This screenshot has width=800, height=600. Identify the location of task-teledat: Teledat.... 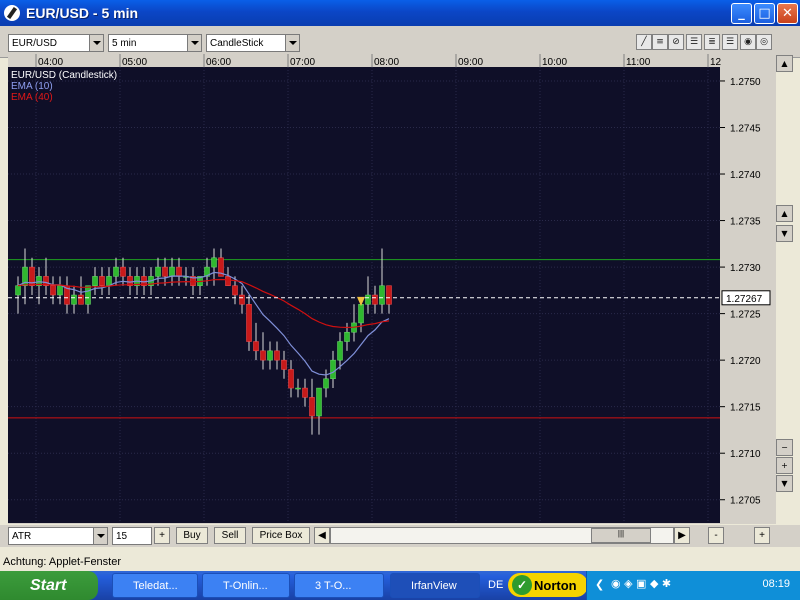
(155, 585).